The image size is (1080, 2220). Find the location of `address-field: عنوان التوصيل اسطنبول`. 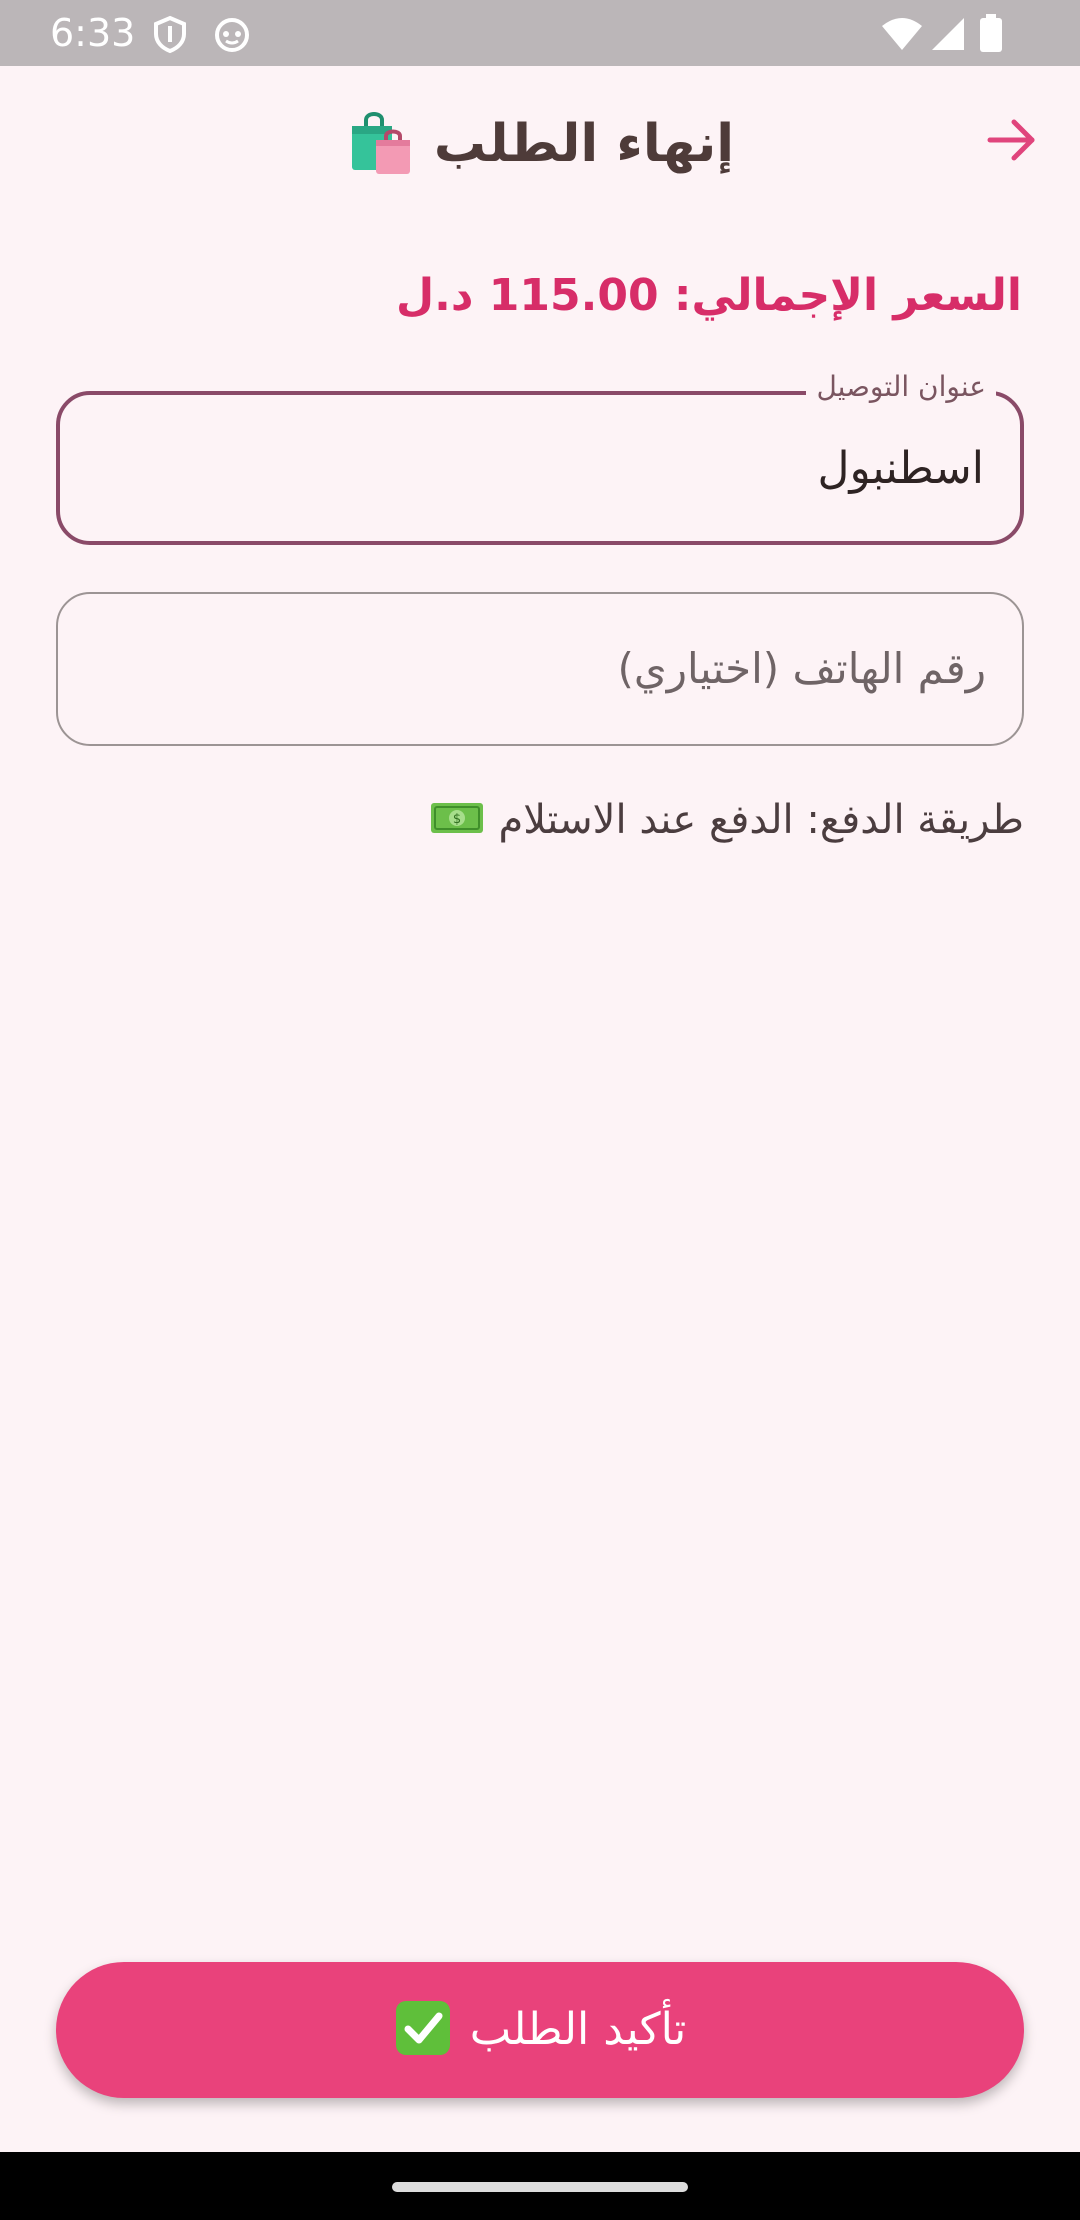

address-field: عنوان التوصيل اسطنبول is located at coordinates (540, 457).